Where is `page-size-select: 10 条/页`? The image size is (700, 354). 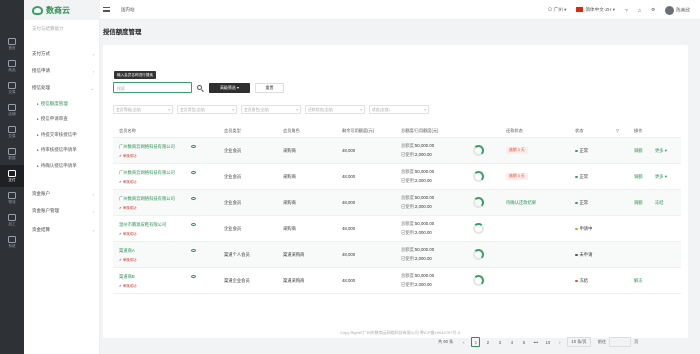
page-size-select: 10 条/页 is located at coordinates (579, 342).